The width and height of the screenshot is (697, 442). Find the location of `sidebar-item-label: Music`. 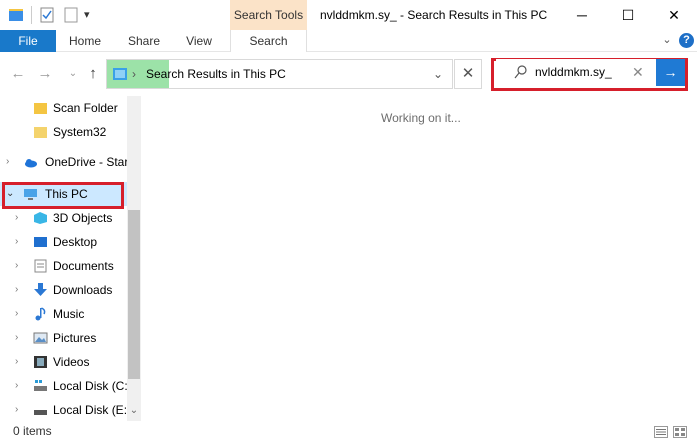

sidebar-item-label: Music is located at coordinates (69, 314).